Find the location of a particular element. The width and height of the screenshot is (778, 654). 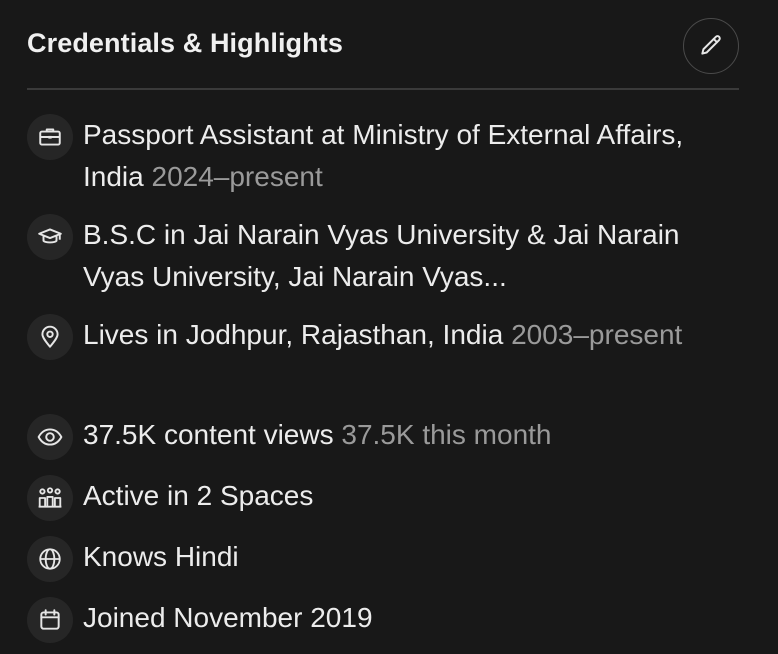

pencil-icon is located at coordinates (711, 46).